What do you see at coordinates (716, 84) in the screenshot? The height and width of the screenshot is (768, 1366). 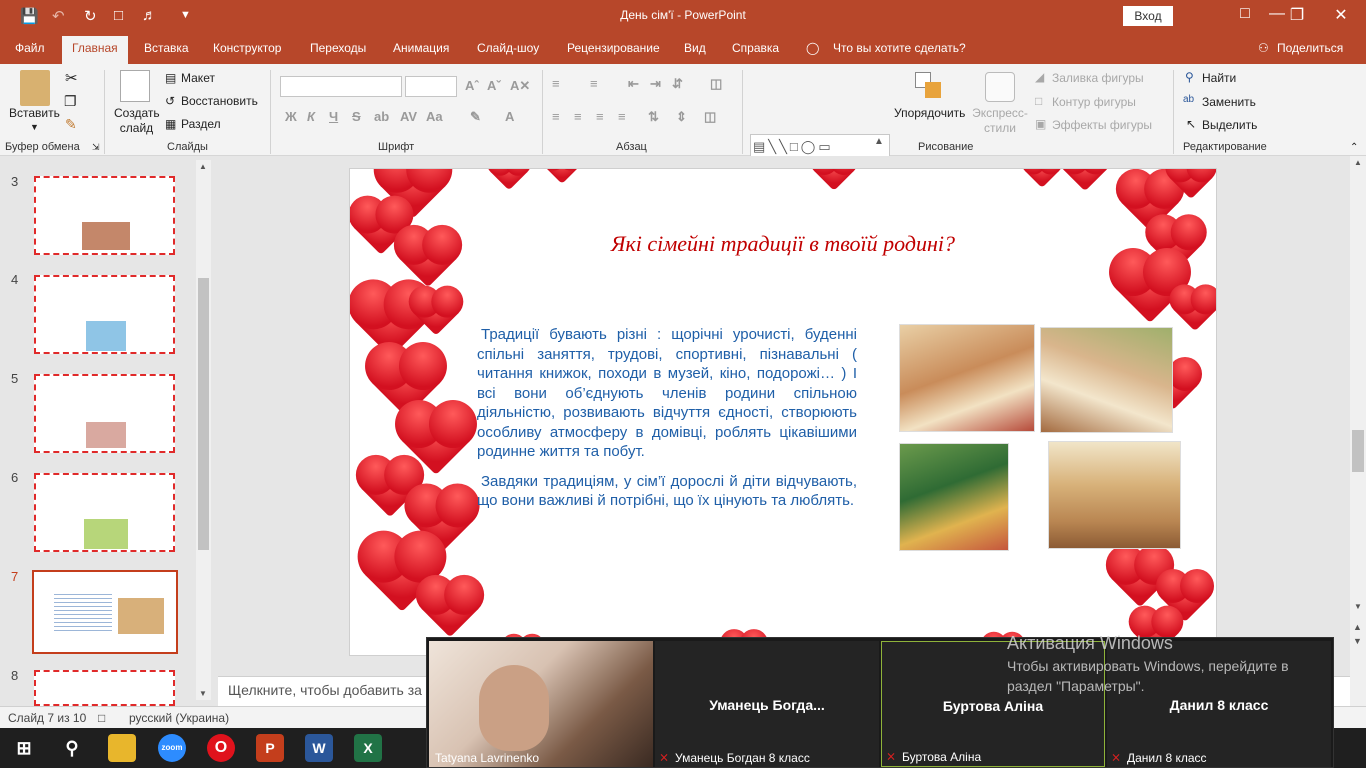 I see `columns-icon: ◫` at bounding box center [716, 84].